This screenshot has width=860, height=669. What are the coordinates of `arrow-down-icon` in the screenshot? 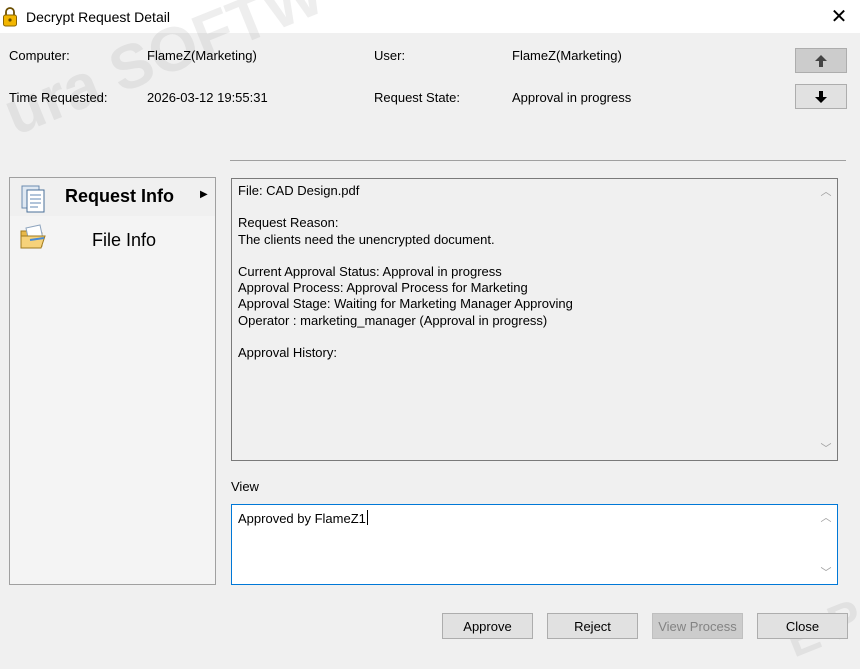 It's located at (821, 96).